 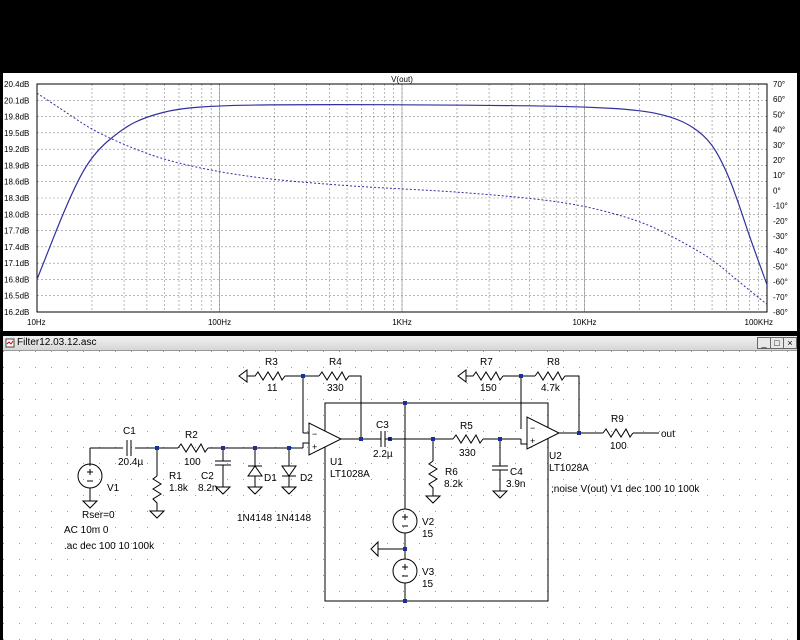 I want to click on value-r8: 4.7k, so click(x=551, y=388).